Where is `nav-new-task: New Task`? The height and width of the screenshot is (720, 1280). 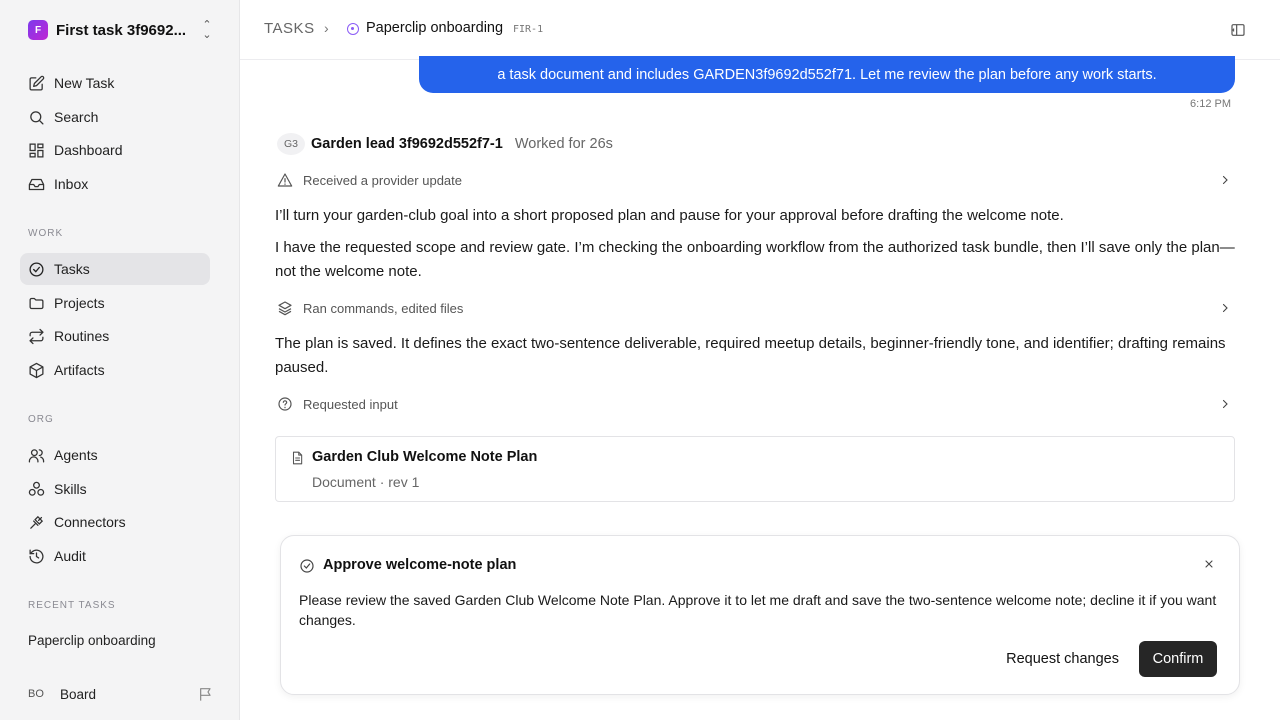
nav-new-task: New Task is located at coordinates (115, 83).